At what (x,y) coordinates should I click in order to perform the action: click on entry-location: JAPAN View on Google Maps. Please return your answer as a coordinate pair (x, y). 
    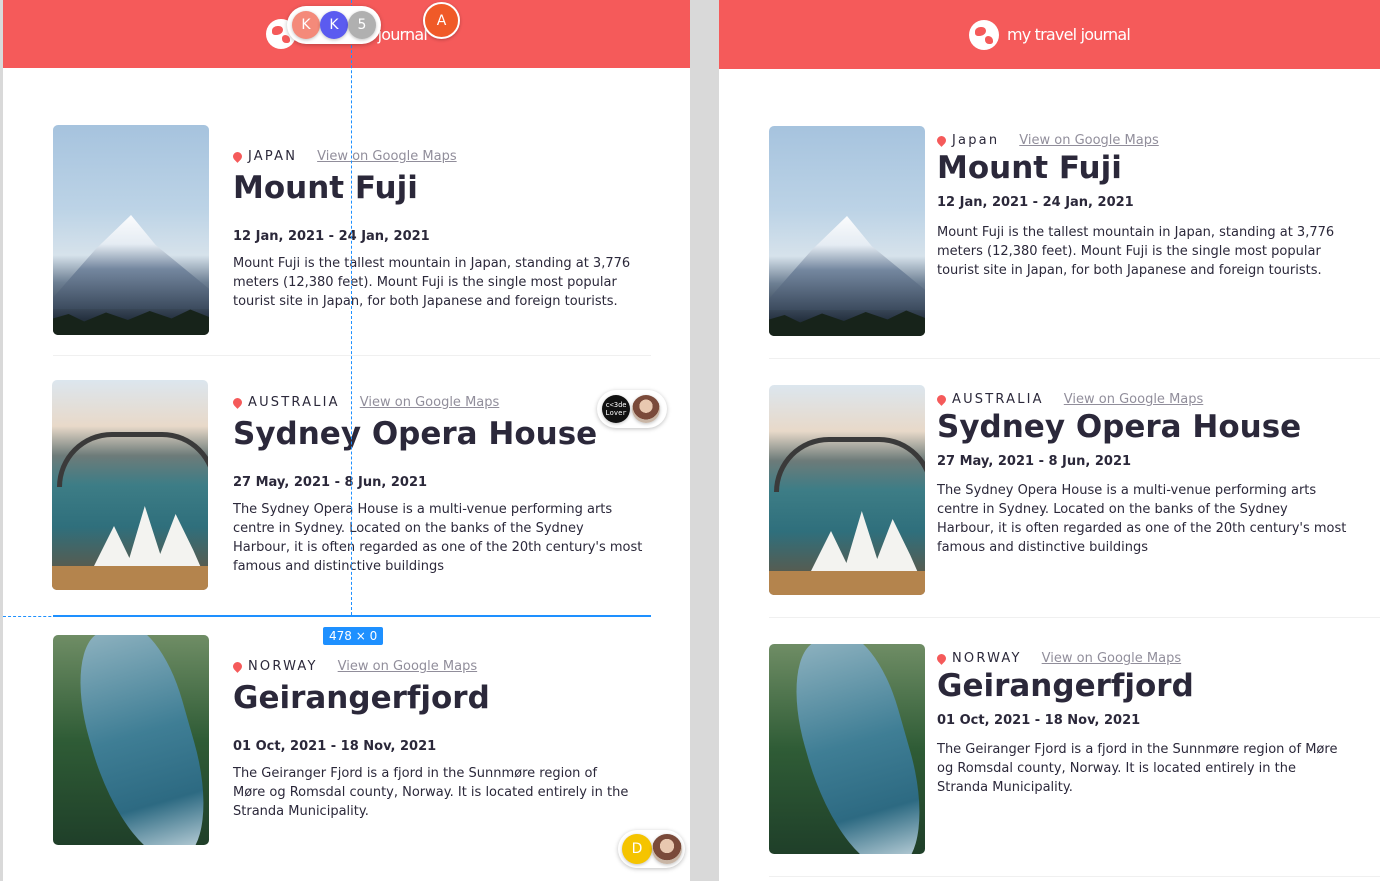
    Looking at the image, I should click on (344, 156).